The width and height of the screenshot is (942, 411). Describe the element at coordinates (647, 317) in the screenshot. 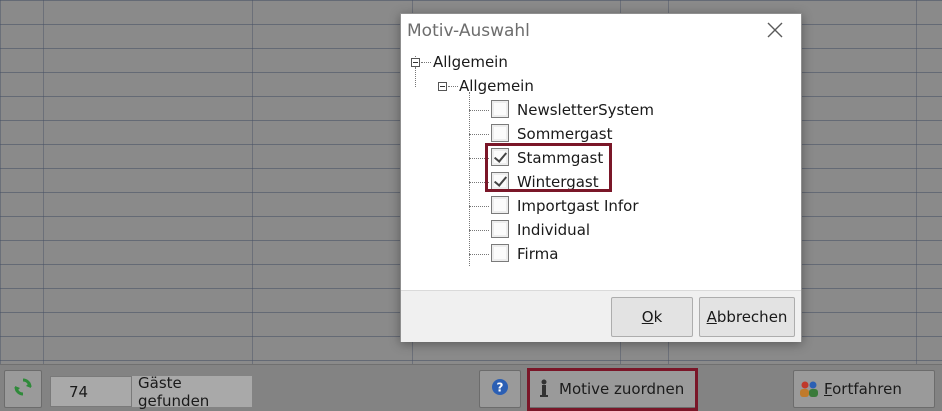

I see `ok-mnemonic: O` at that location.